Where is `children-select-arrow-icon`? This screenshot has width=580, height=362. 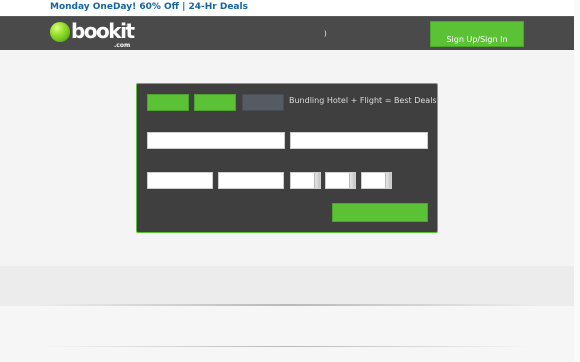
children-select-arrow-icon is located at coordinates (388, 180).